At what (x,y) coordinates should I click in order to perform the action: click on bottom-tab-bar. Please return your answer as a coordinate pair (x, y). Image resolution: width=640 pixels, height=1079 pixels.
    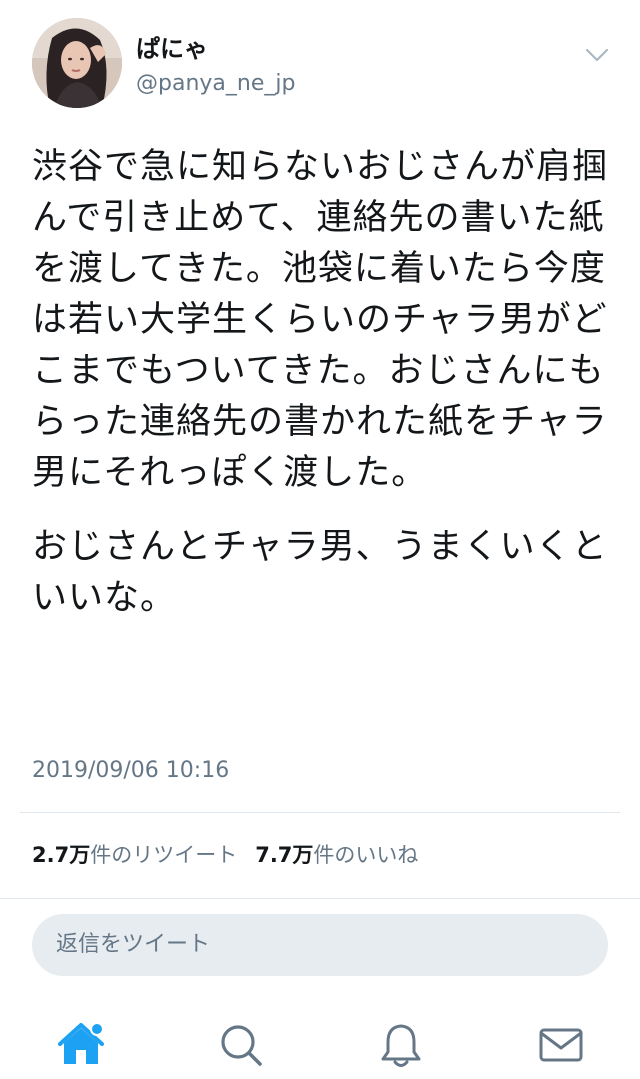
    Looking at the image, I should click on (320, 1039).